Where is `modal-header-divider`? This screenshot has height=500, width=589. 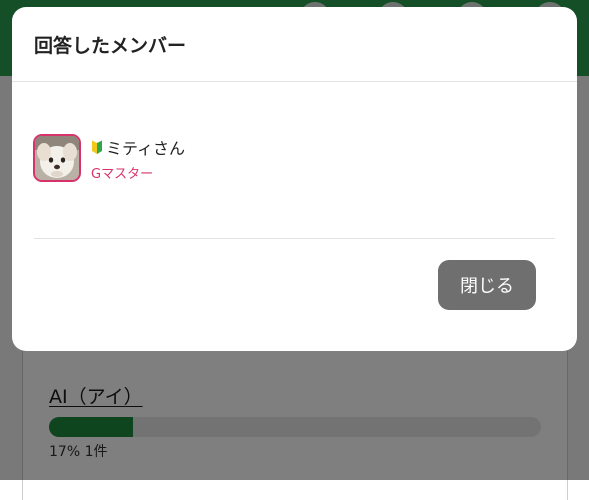
modal-header-divider is located at coordinates (294, 81).